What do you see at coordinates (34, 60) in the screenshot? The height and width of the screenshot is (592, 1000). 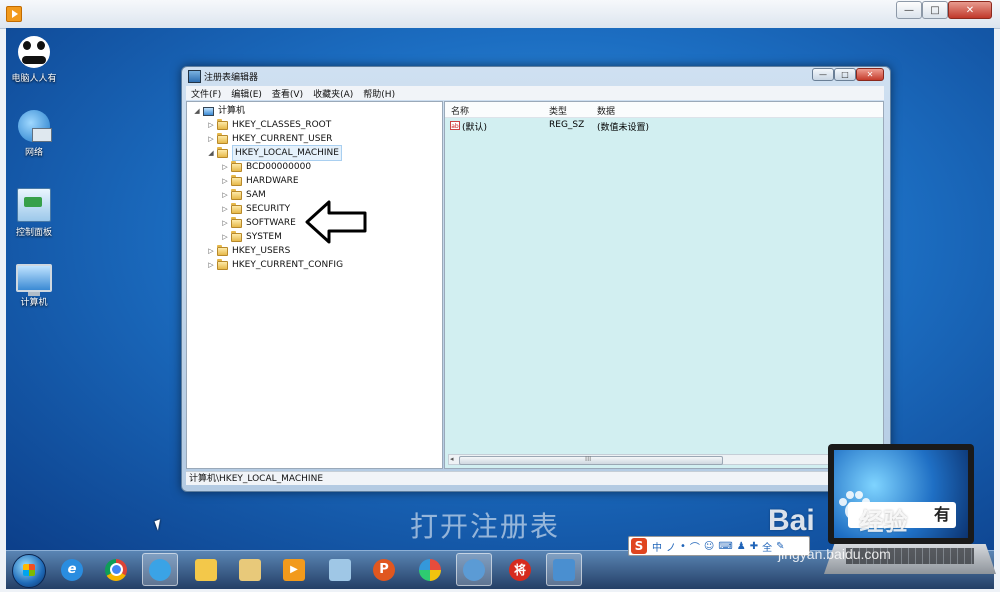 I see `desktop-icon-diannao: 电脑人人有` at bounding box center [34, 60].